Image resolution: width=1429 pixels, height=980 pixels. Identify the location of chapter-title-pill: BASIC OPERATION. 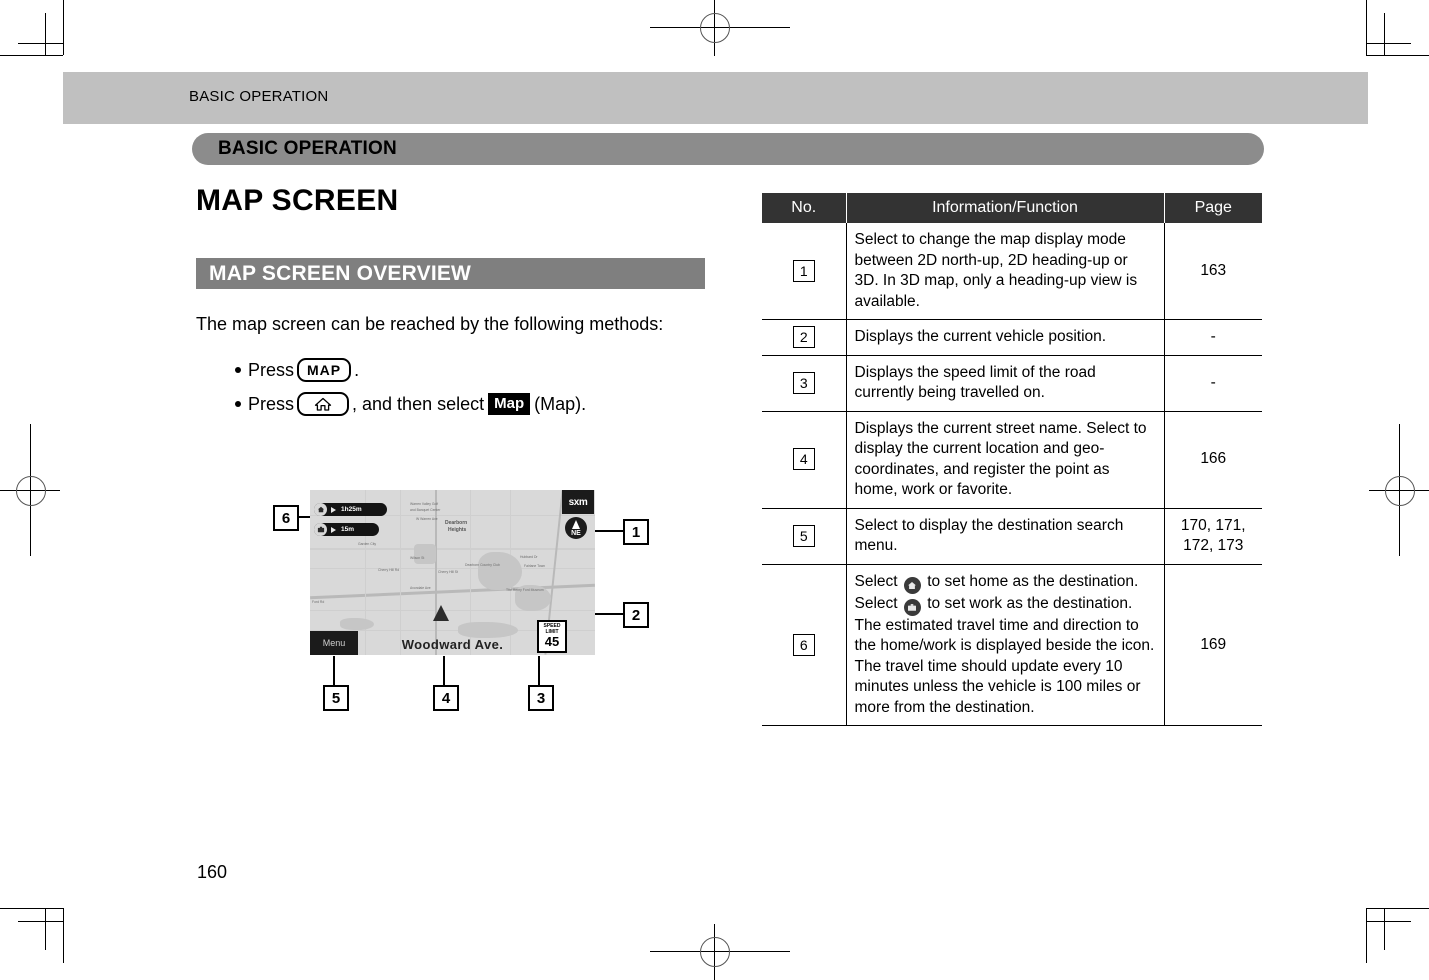
(728, 149).